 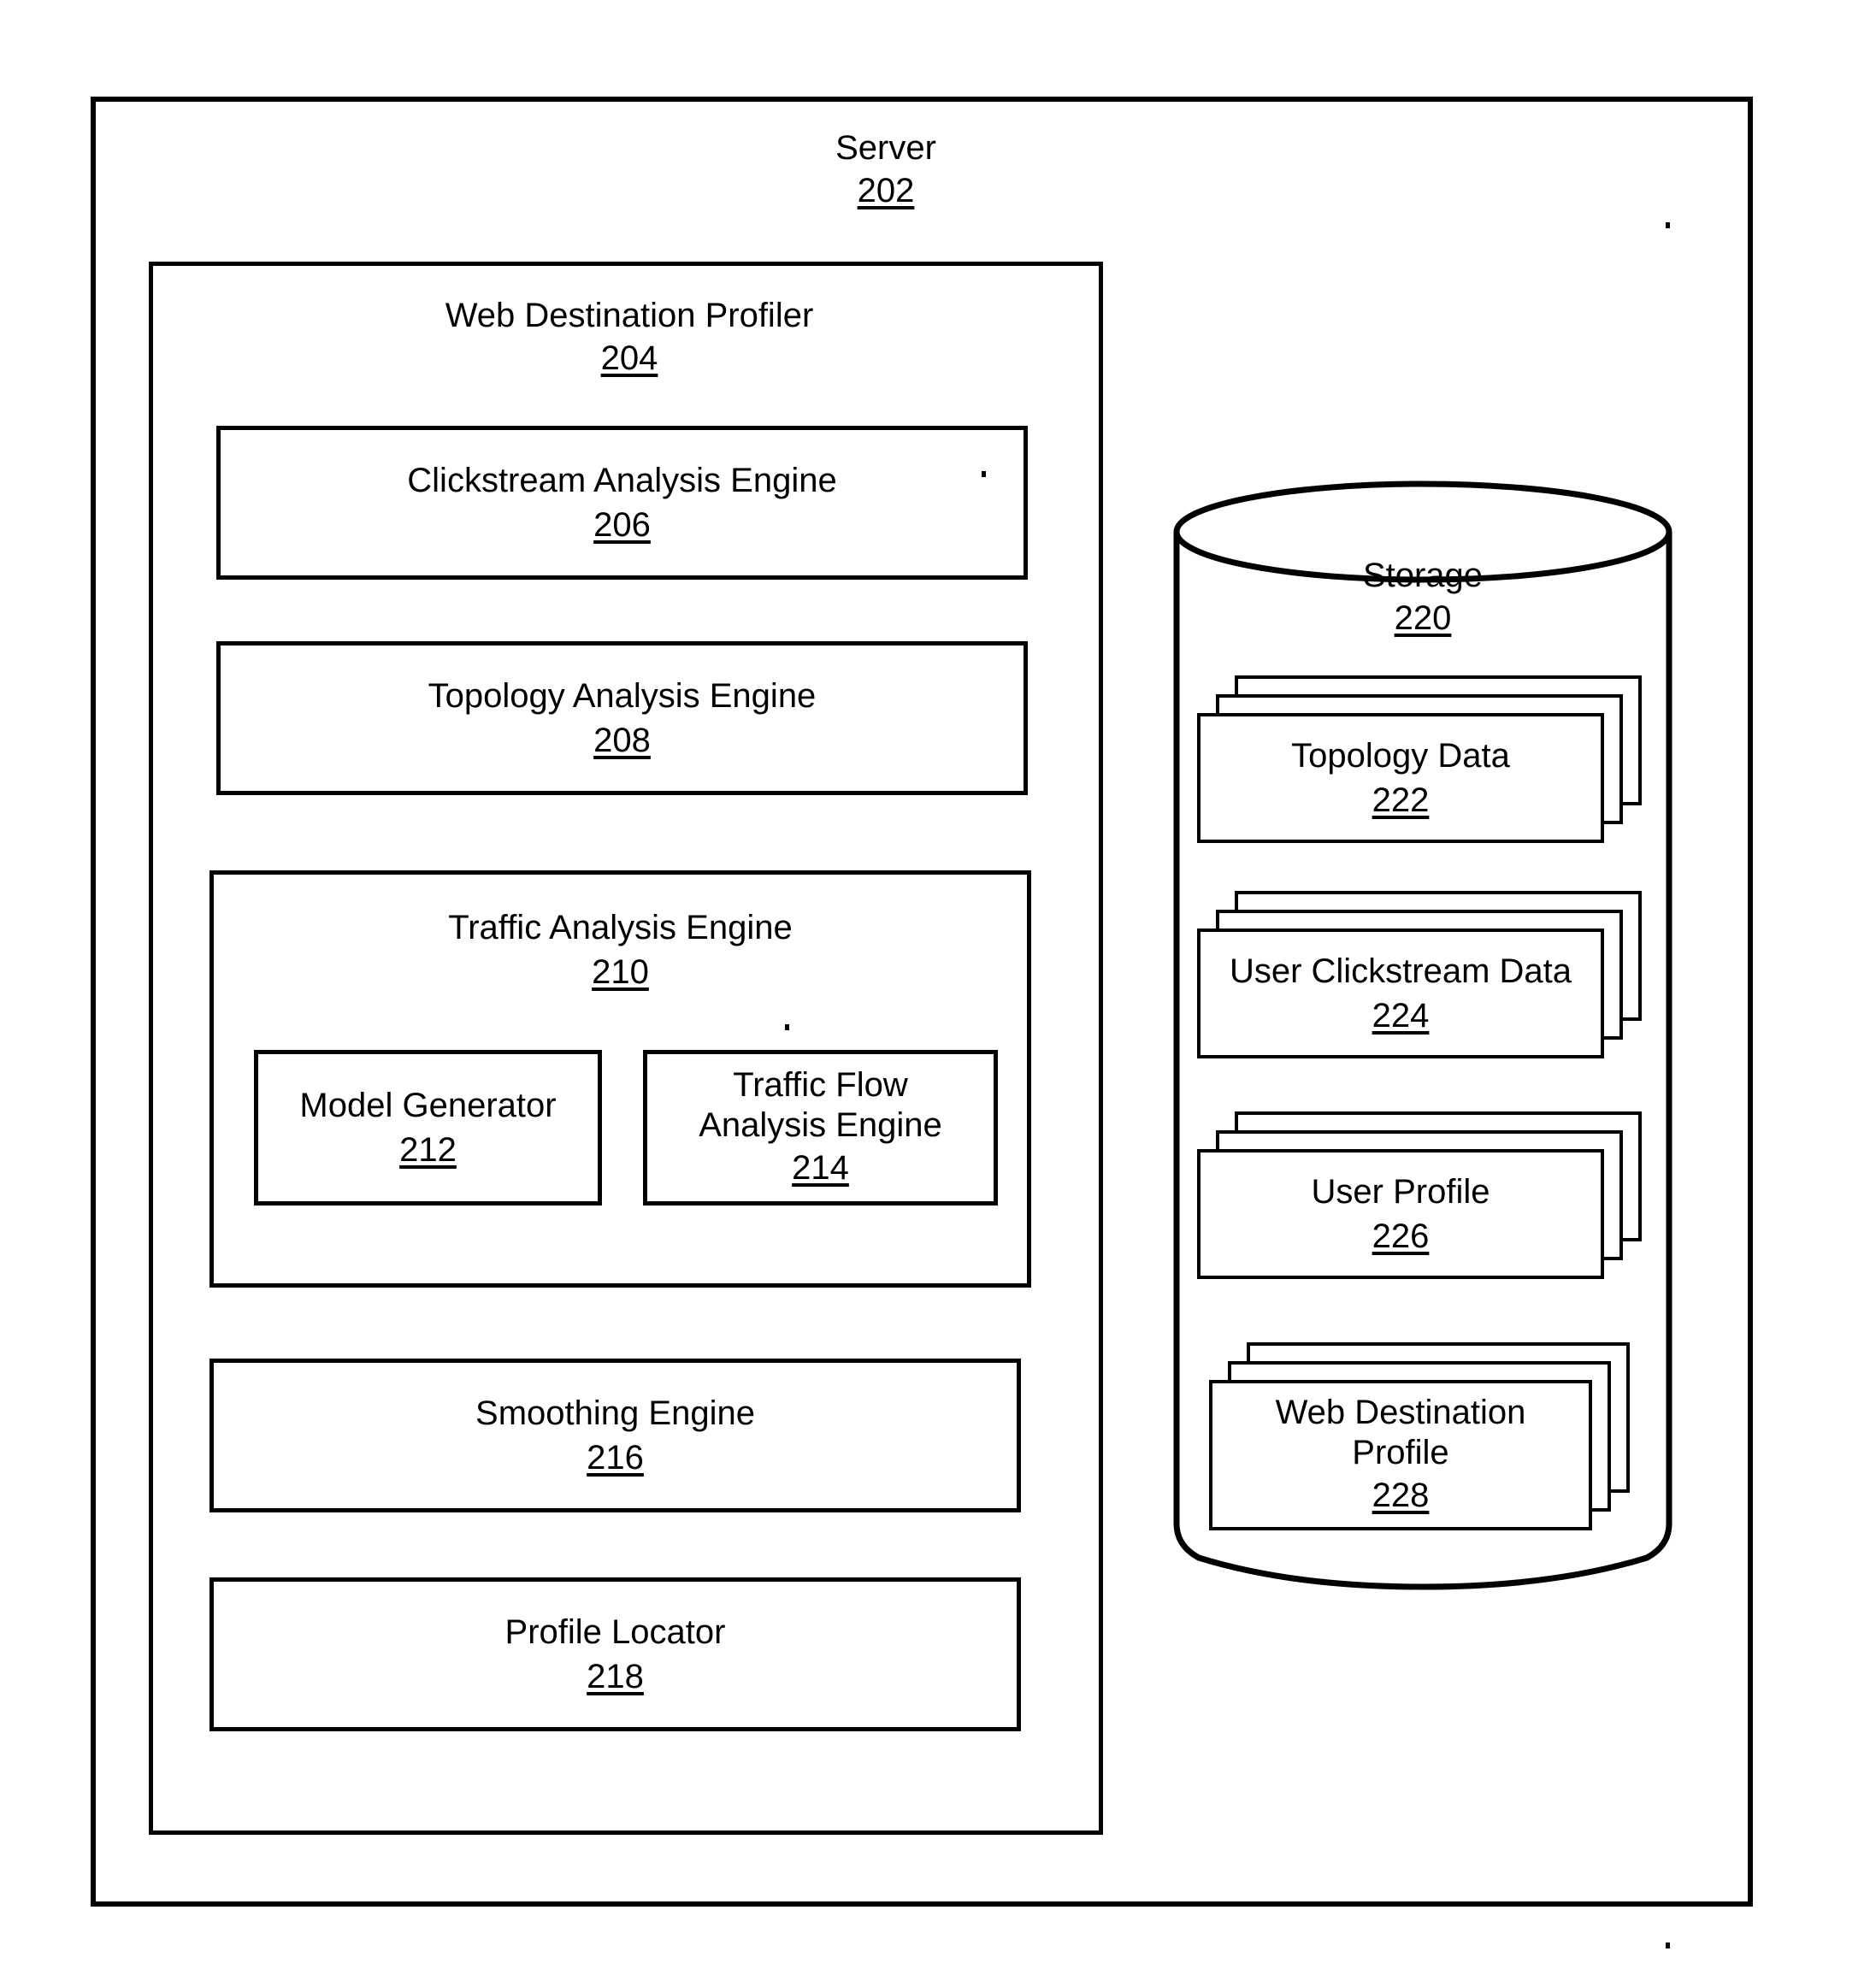 What do you see at coordinates (885, 148) in the screenshot?
I see `server-title-text: Server` at bounding box center [885, 148].